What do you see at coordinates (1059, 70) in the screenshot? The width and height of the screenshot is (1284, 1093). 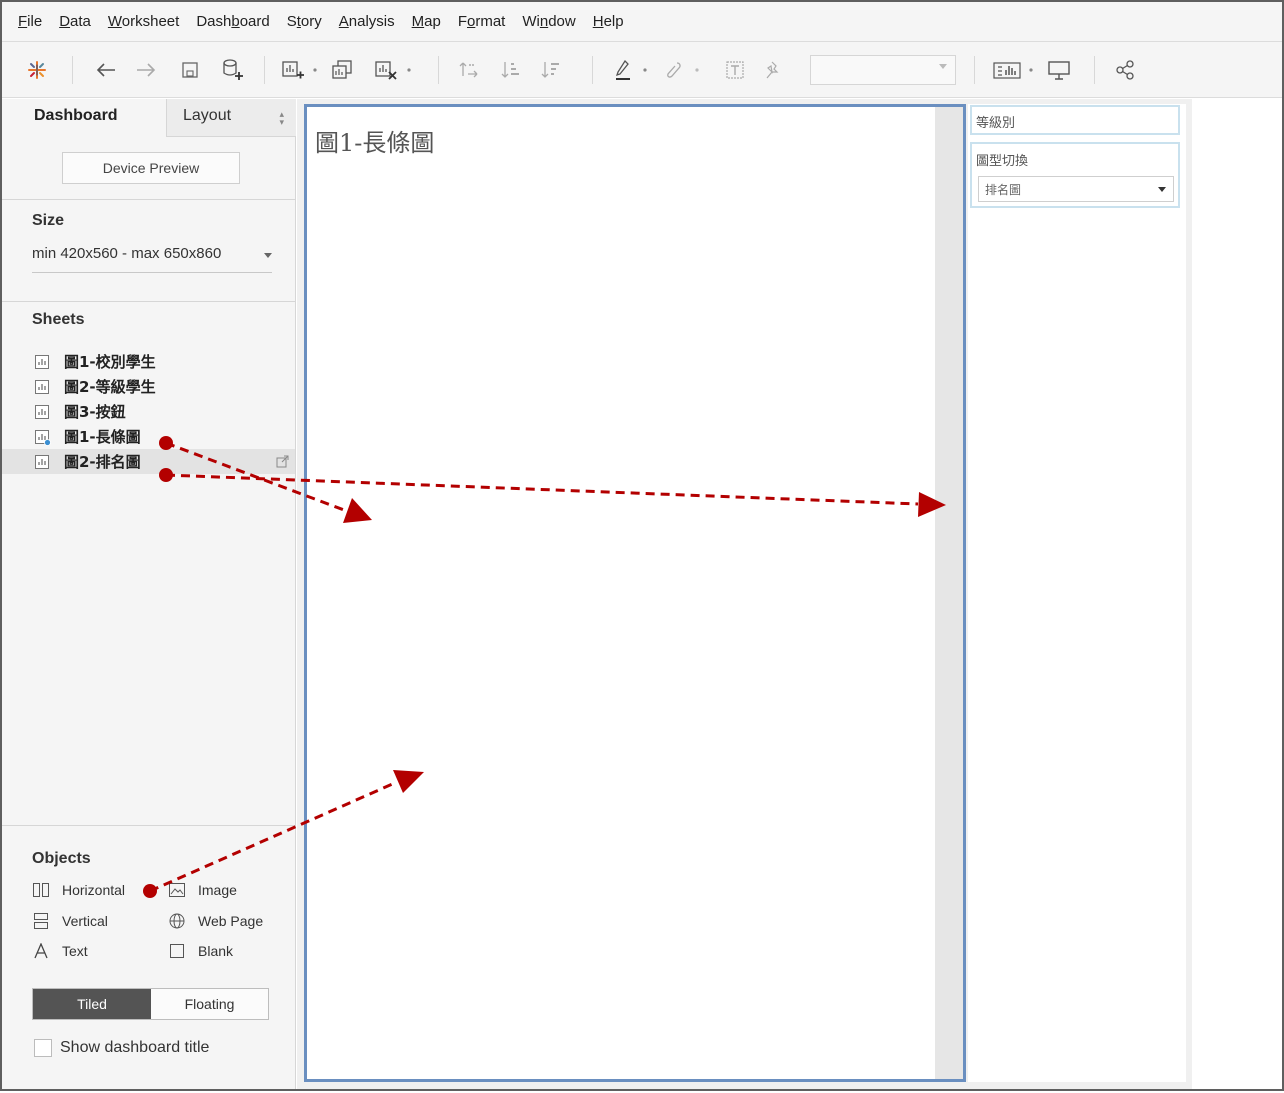 I see `presentation-mode-icon` at bounding box center [1059, 70].